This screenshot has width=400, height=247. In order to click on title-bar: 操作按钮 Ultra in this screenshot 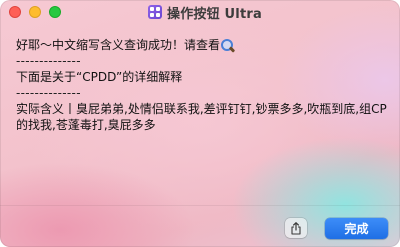, I will do `click(200, 13)`.